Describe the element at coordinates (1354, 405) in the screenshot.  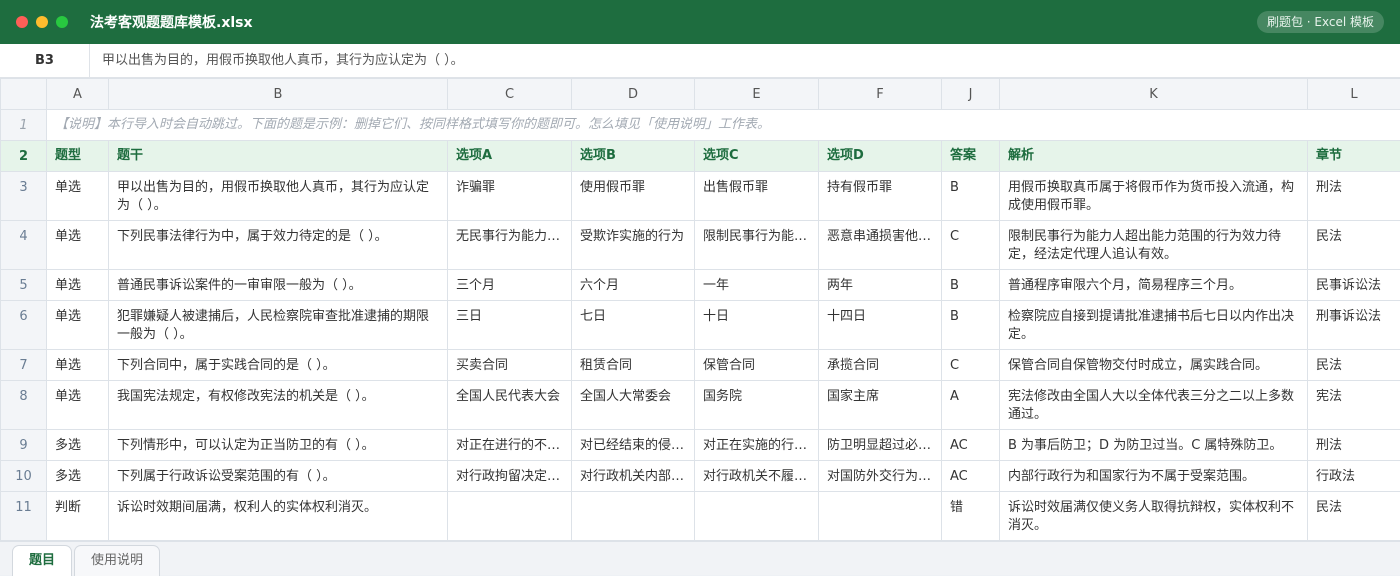
I see `table-cell: 宪法` at that location.